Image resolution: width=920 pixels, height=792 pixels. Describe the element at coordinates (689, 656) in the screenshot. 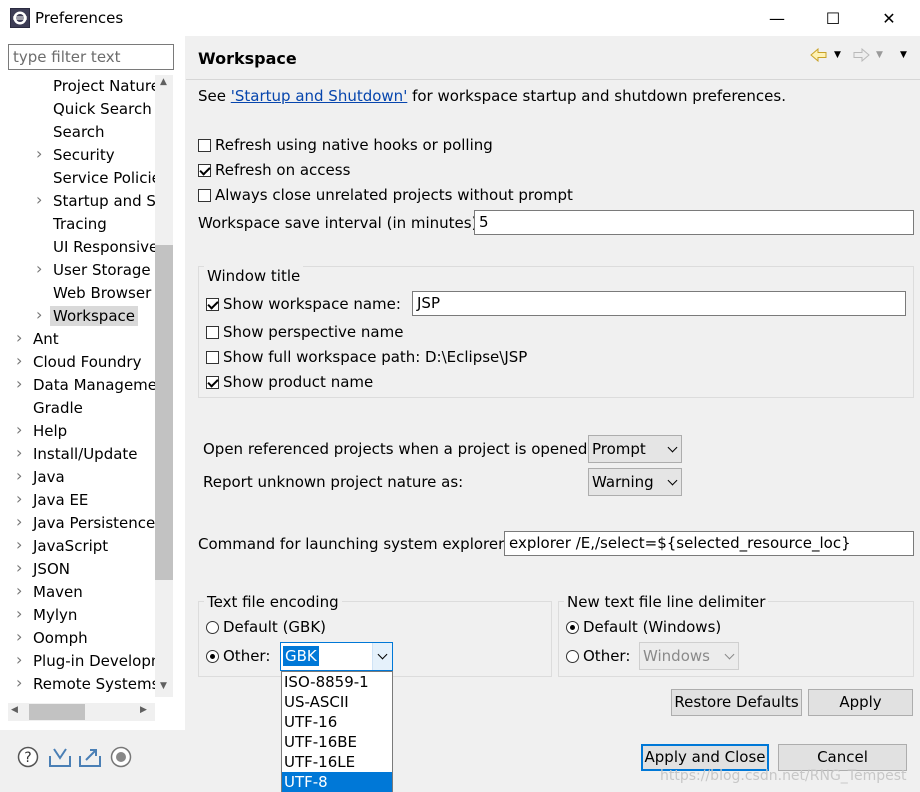

I see `delimiter-select: Windows` at that location.